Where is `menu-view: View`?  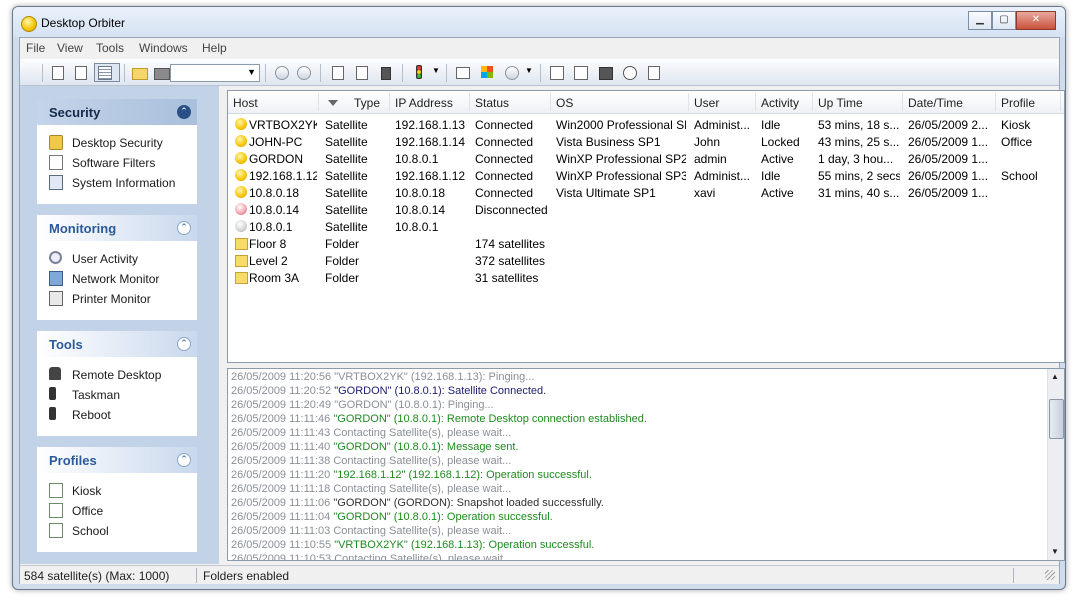 menu-view: View is located at coordinates (70, 48).